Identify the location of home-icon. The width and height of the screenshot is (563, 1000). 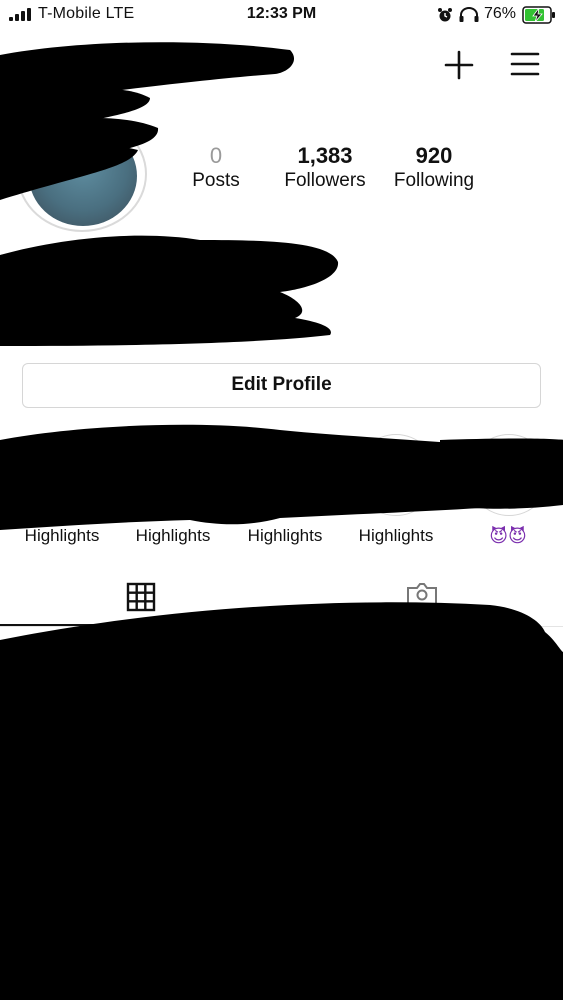
(52, 972).